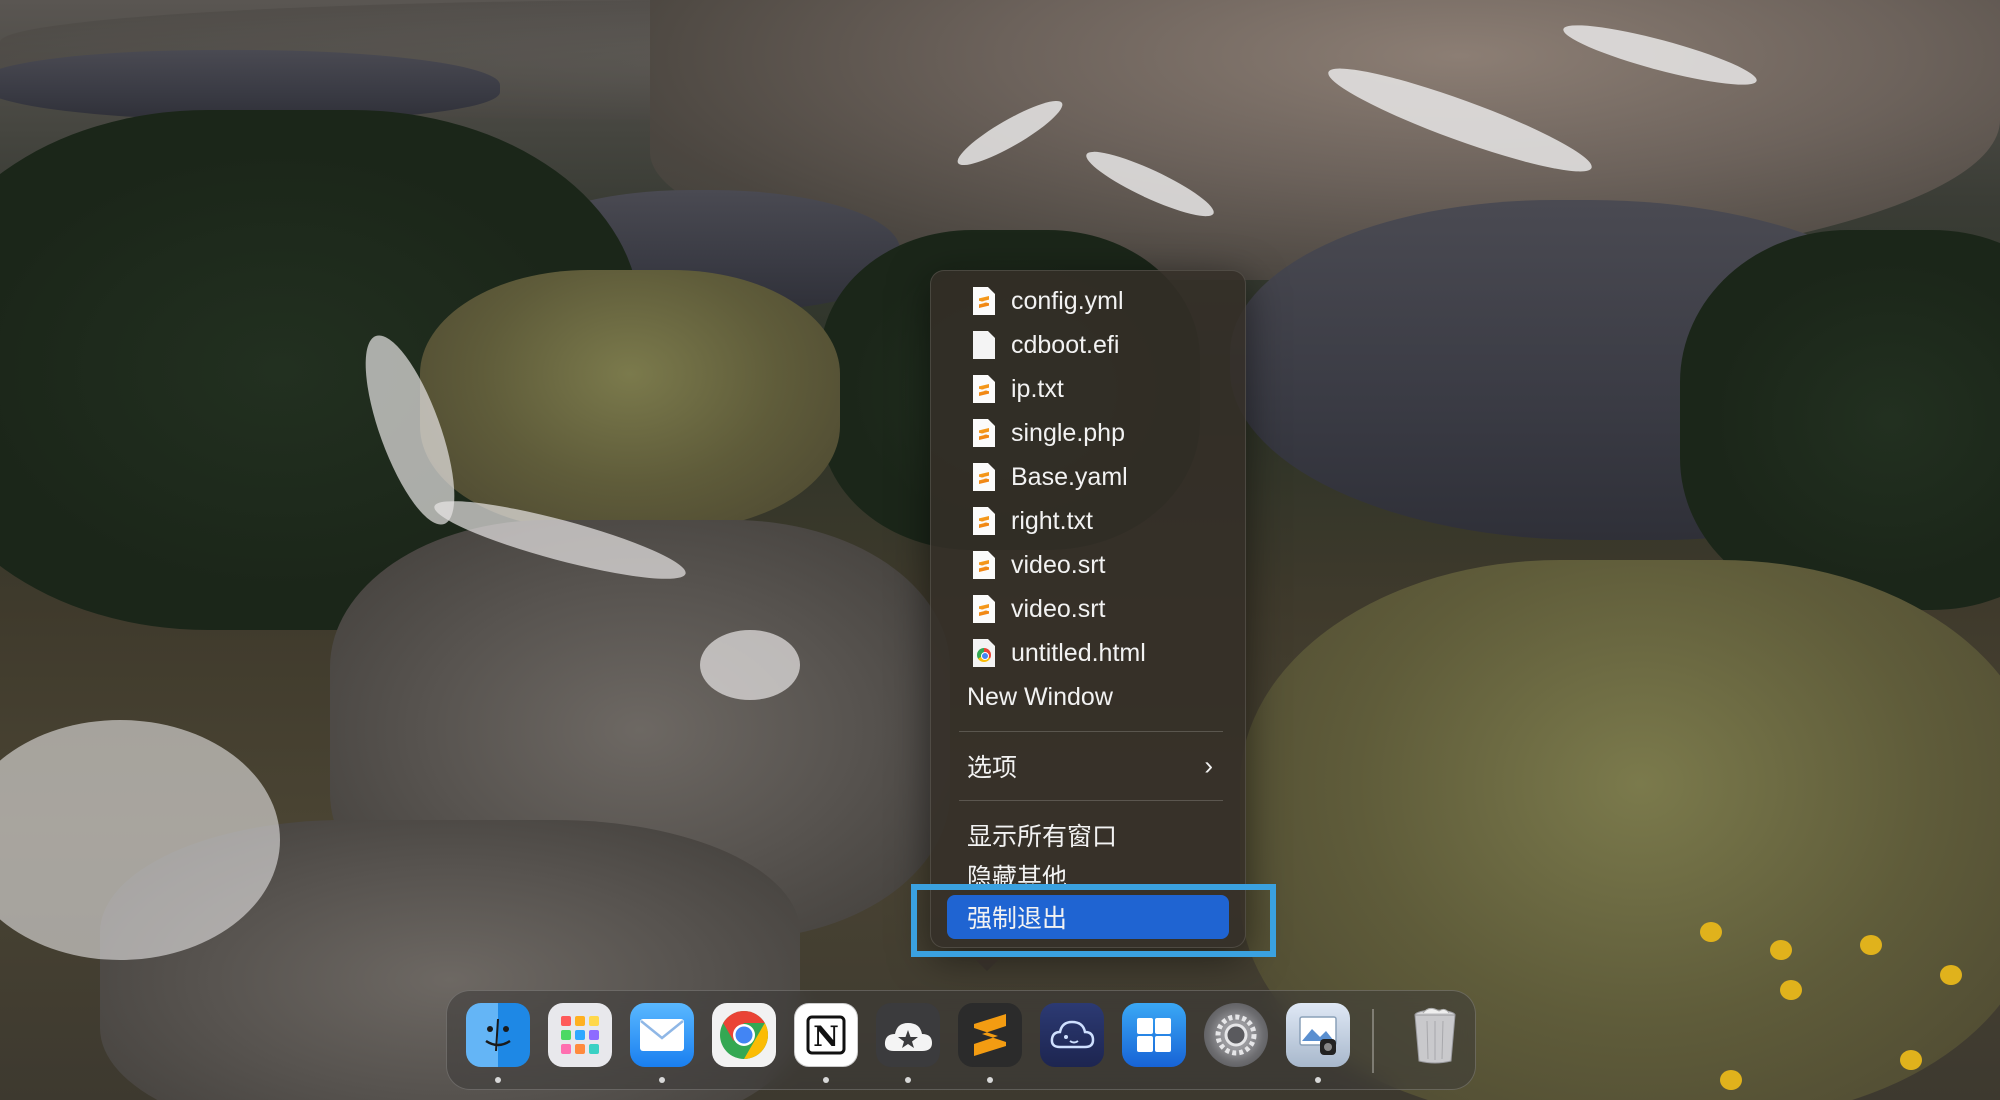 Image resolution: width=2000 pixels, height=1100 pixels. What do you see at coordinates (1318, 1035) in the screenshot?
I see `preview-icon` at bounding box center [1318, 1035].